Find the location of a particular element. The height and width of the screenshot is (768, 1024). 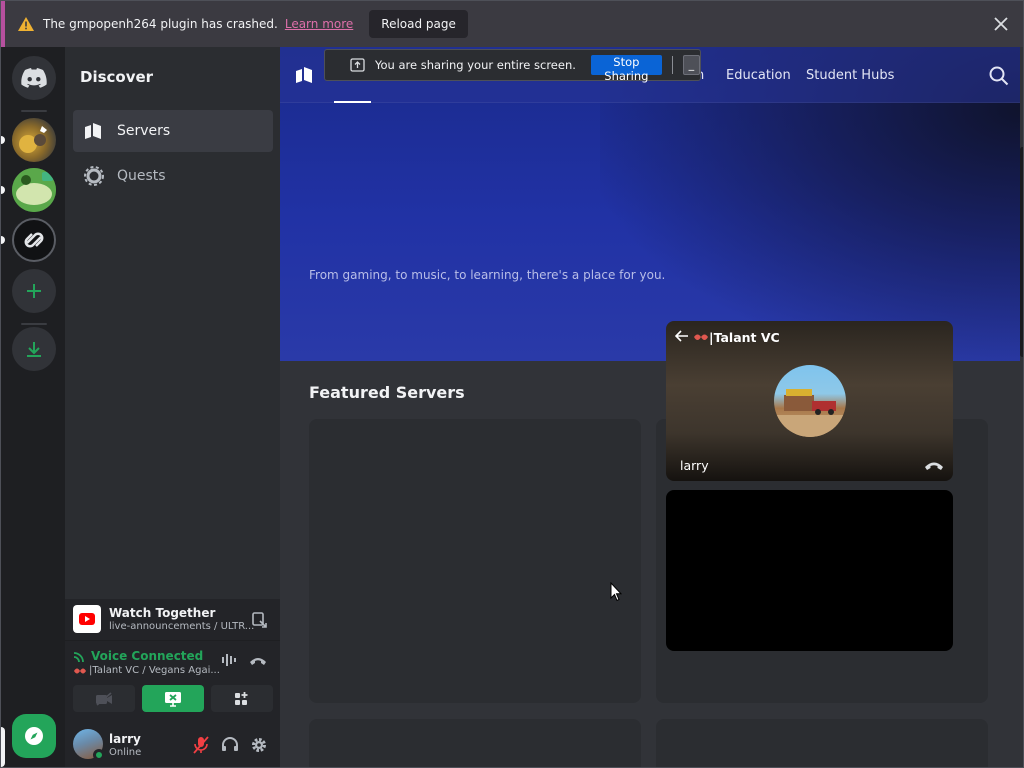

tab-student-hubs: Student Hubs is located at coordinates (850, 75).